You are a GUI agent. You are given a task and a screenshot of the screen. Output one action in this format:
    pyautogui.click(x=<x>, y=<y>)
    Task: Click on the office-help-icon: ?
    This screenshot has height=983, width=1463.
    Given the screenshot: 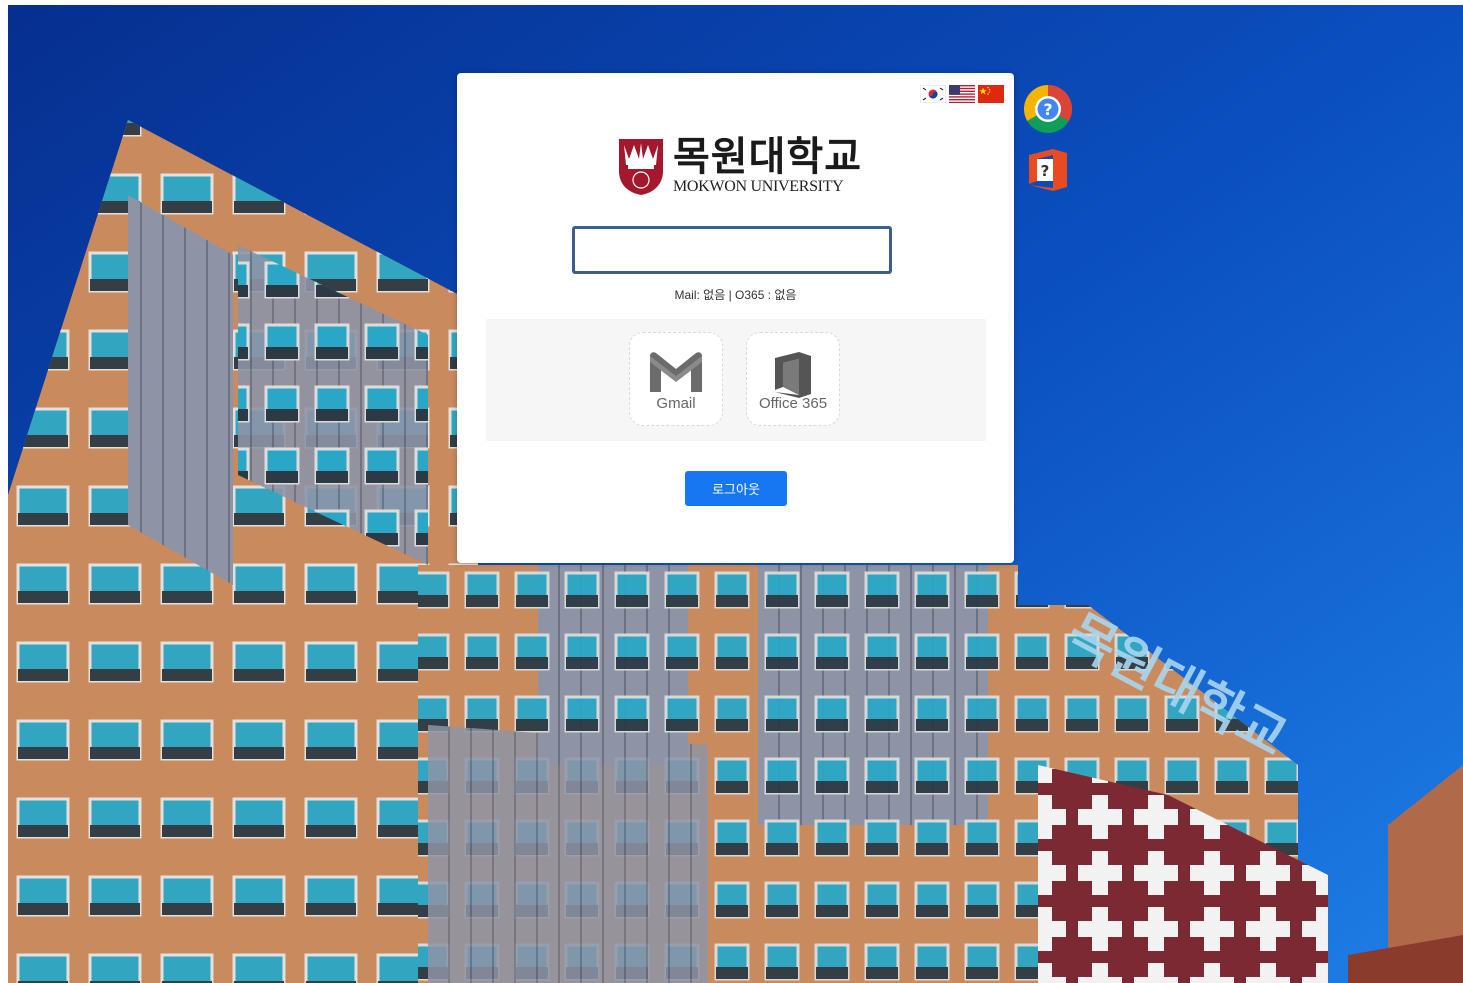 What is the action you would take?
    pyautogui.click(x=1048, y=170)
    